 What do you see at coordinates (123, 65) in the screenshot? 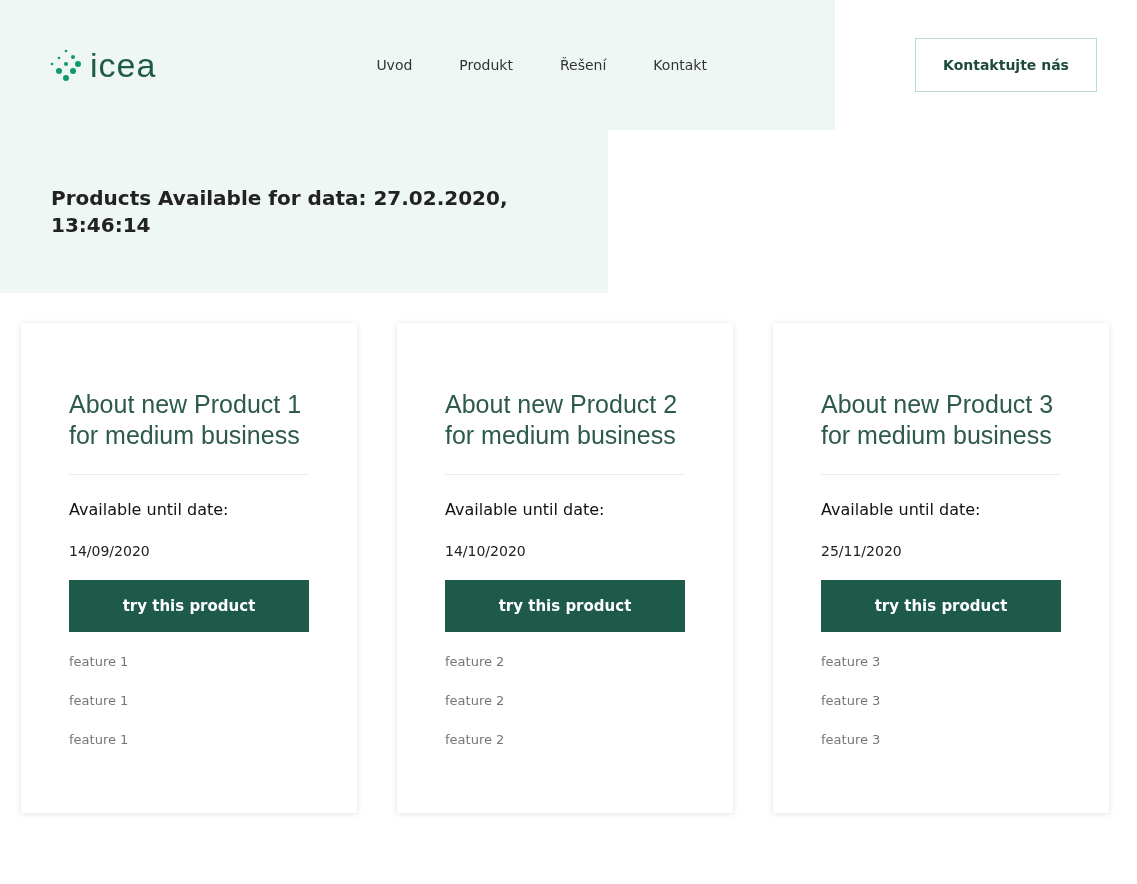
I see `logo-text: icea` at bounding box center [123, 65].